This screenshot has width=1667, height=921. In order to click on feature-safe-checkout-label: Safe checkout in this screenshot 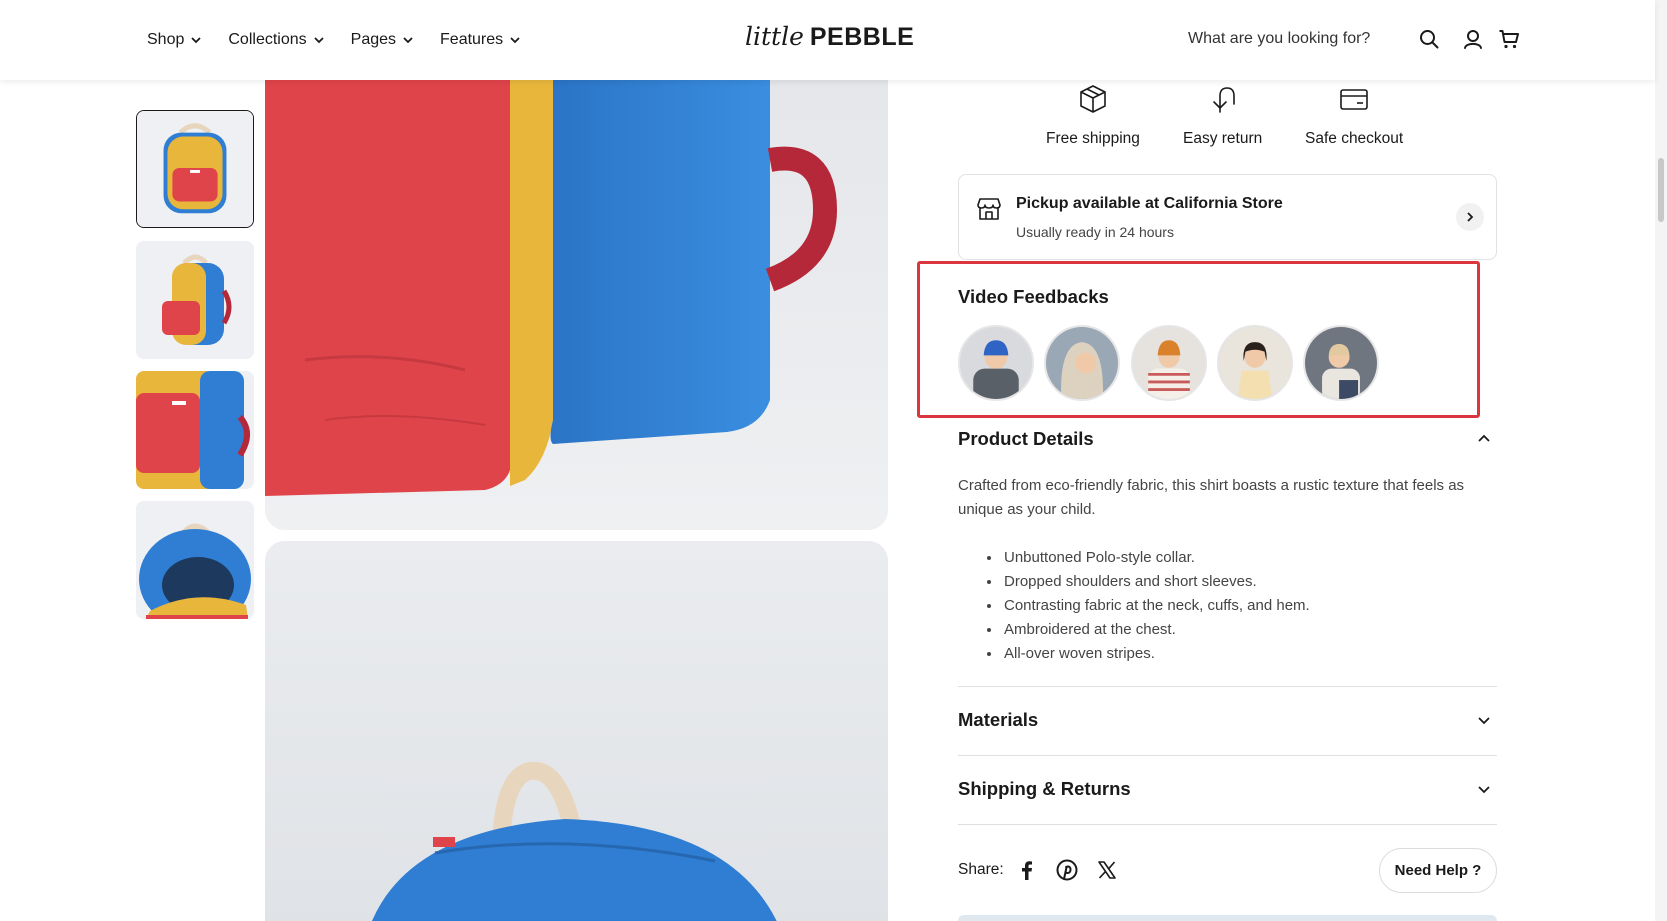, I will do `click(1354, 138)`.